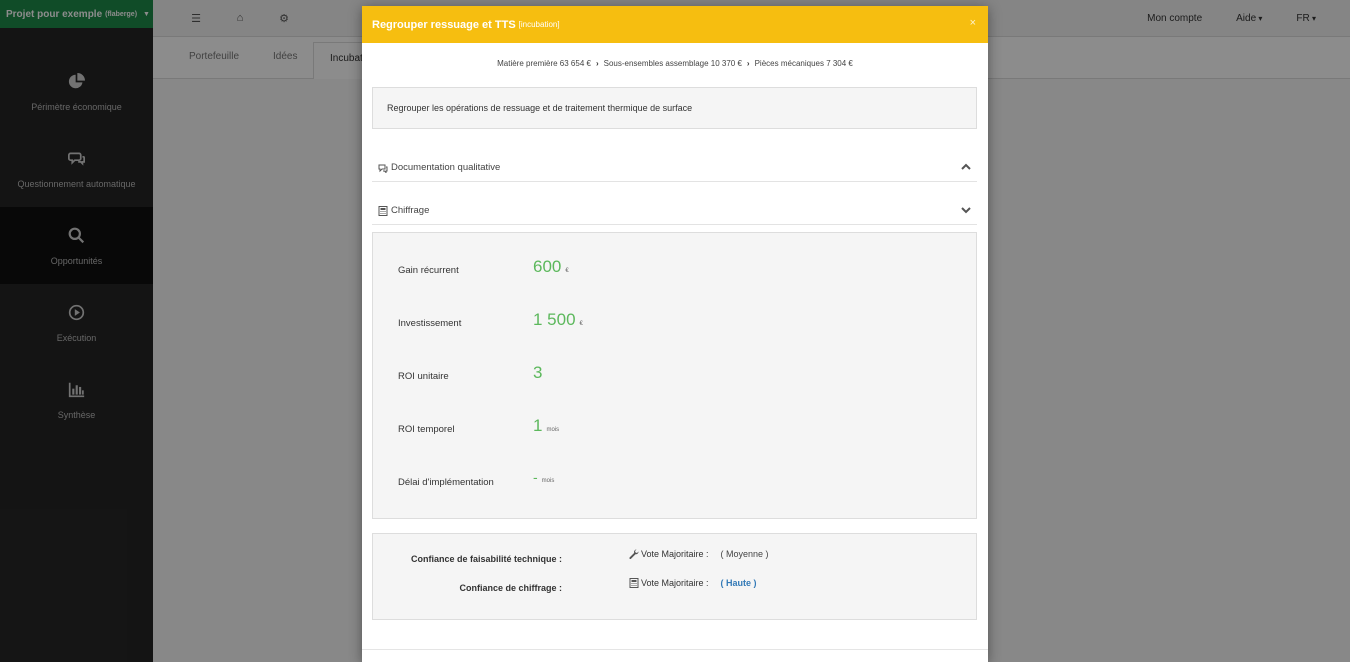 The height and width of the screenshot is (662, 1350). I want to click on metric-value: 3, so click(538, 372).